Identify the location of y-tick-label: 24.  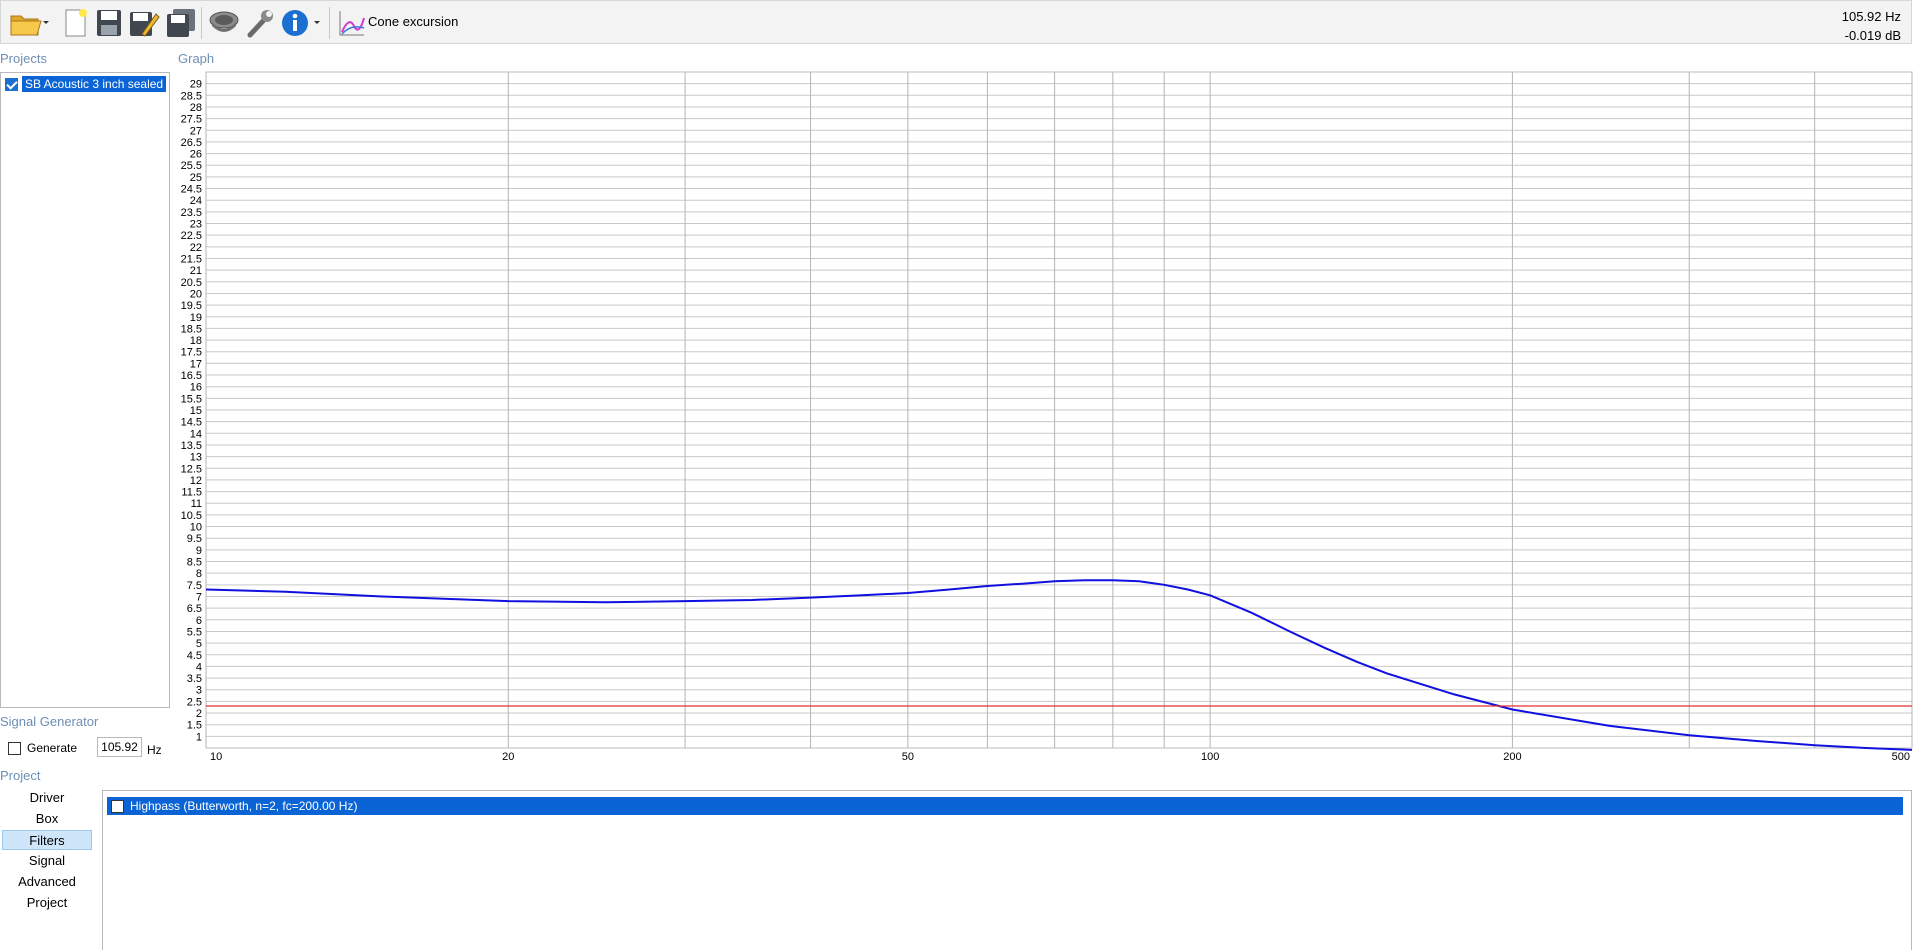
(196, 201).